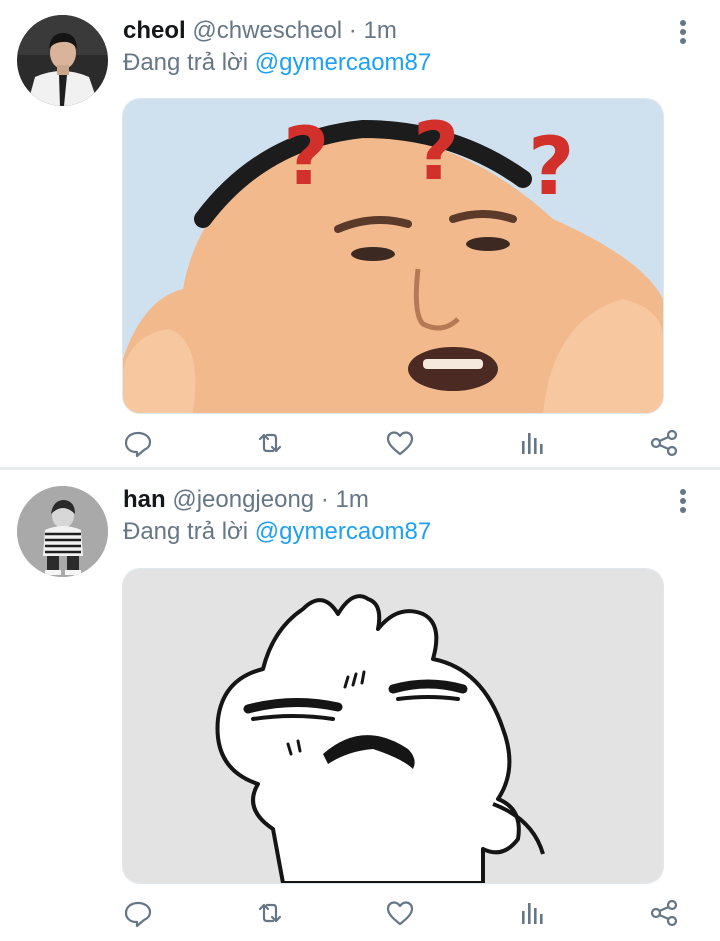 Image resolution: width=720 pixels, height=941 pixels. What do you see at coordinates (267, 30) in the screenshot?
I see `author-handle: @chwescheol` at bounding box center [267, 30].